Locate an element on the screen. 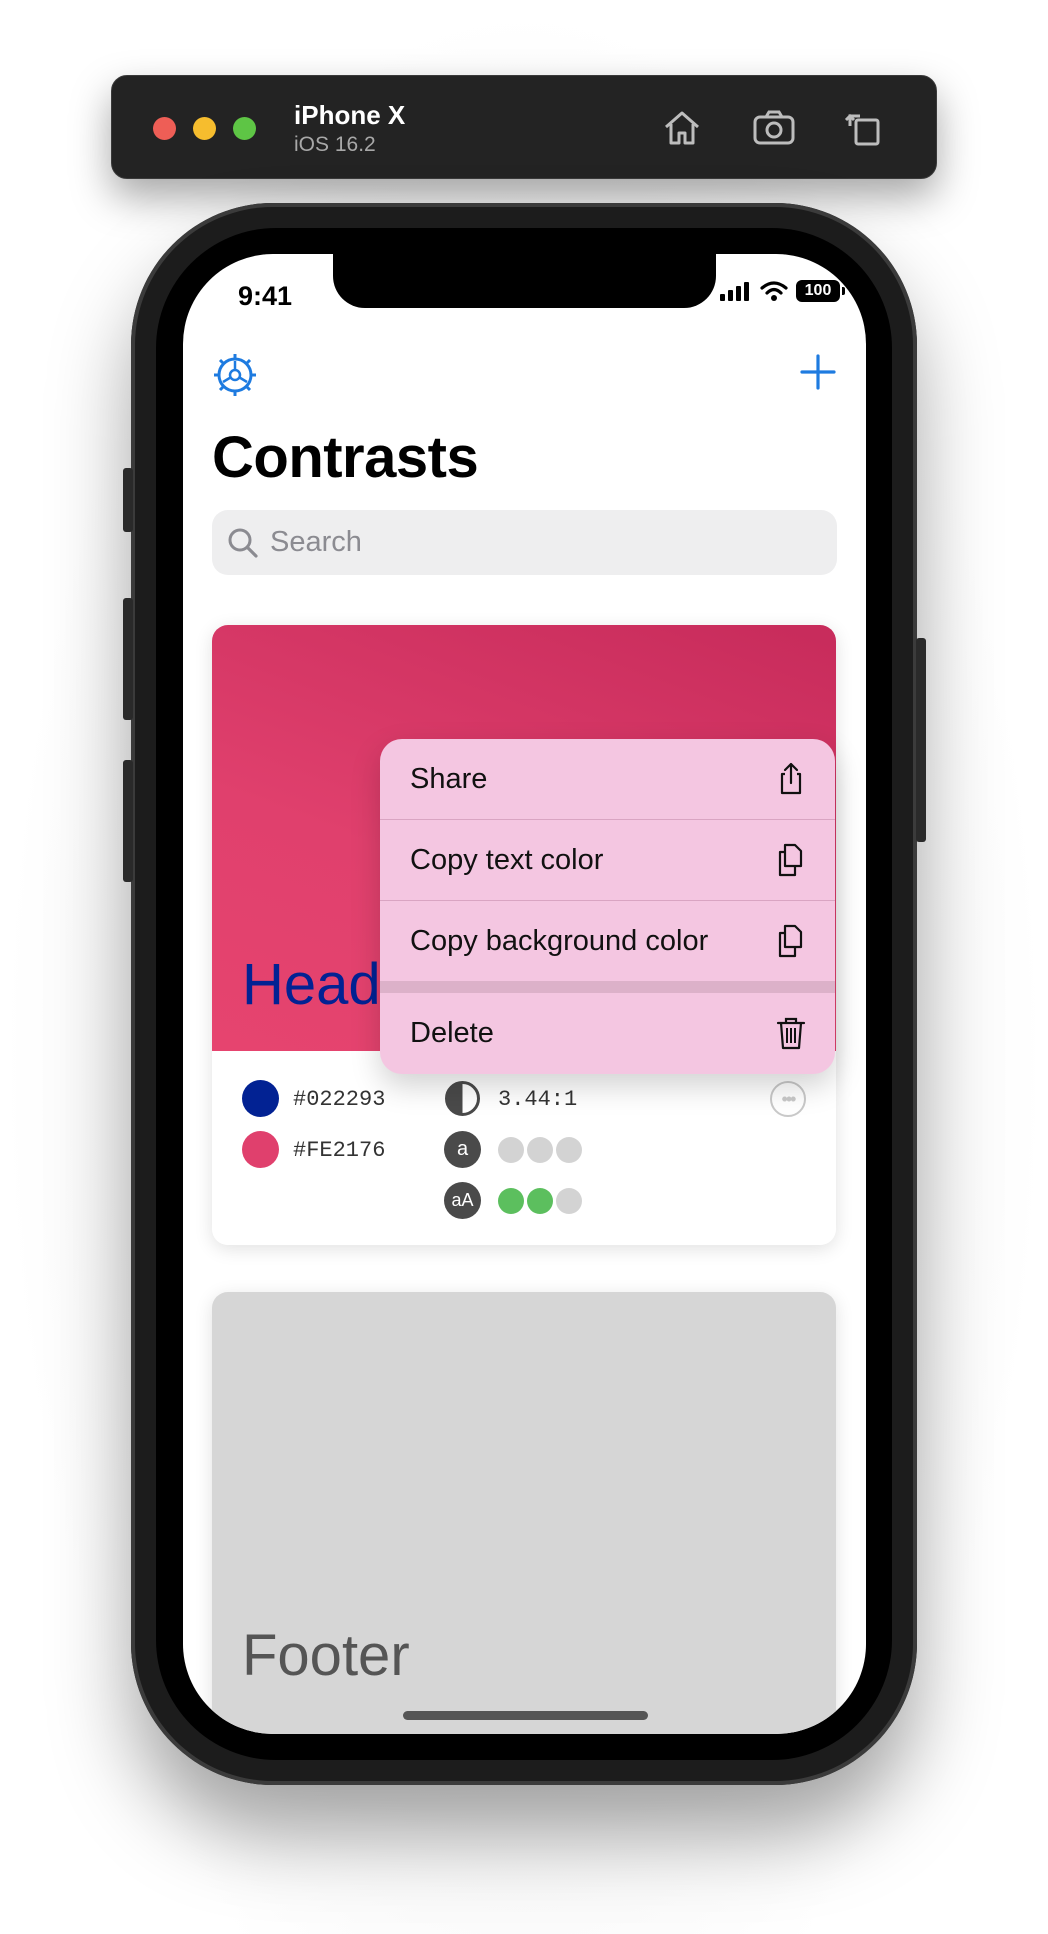 The image size is (1048, 1934). text-color-swatch is located at coordinates (260, 1098).